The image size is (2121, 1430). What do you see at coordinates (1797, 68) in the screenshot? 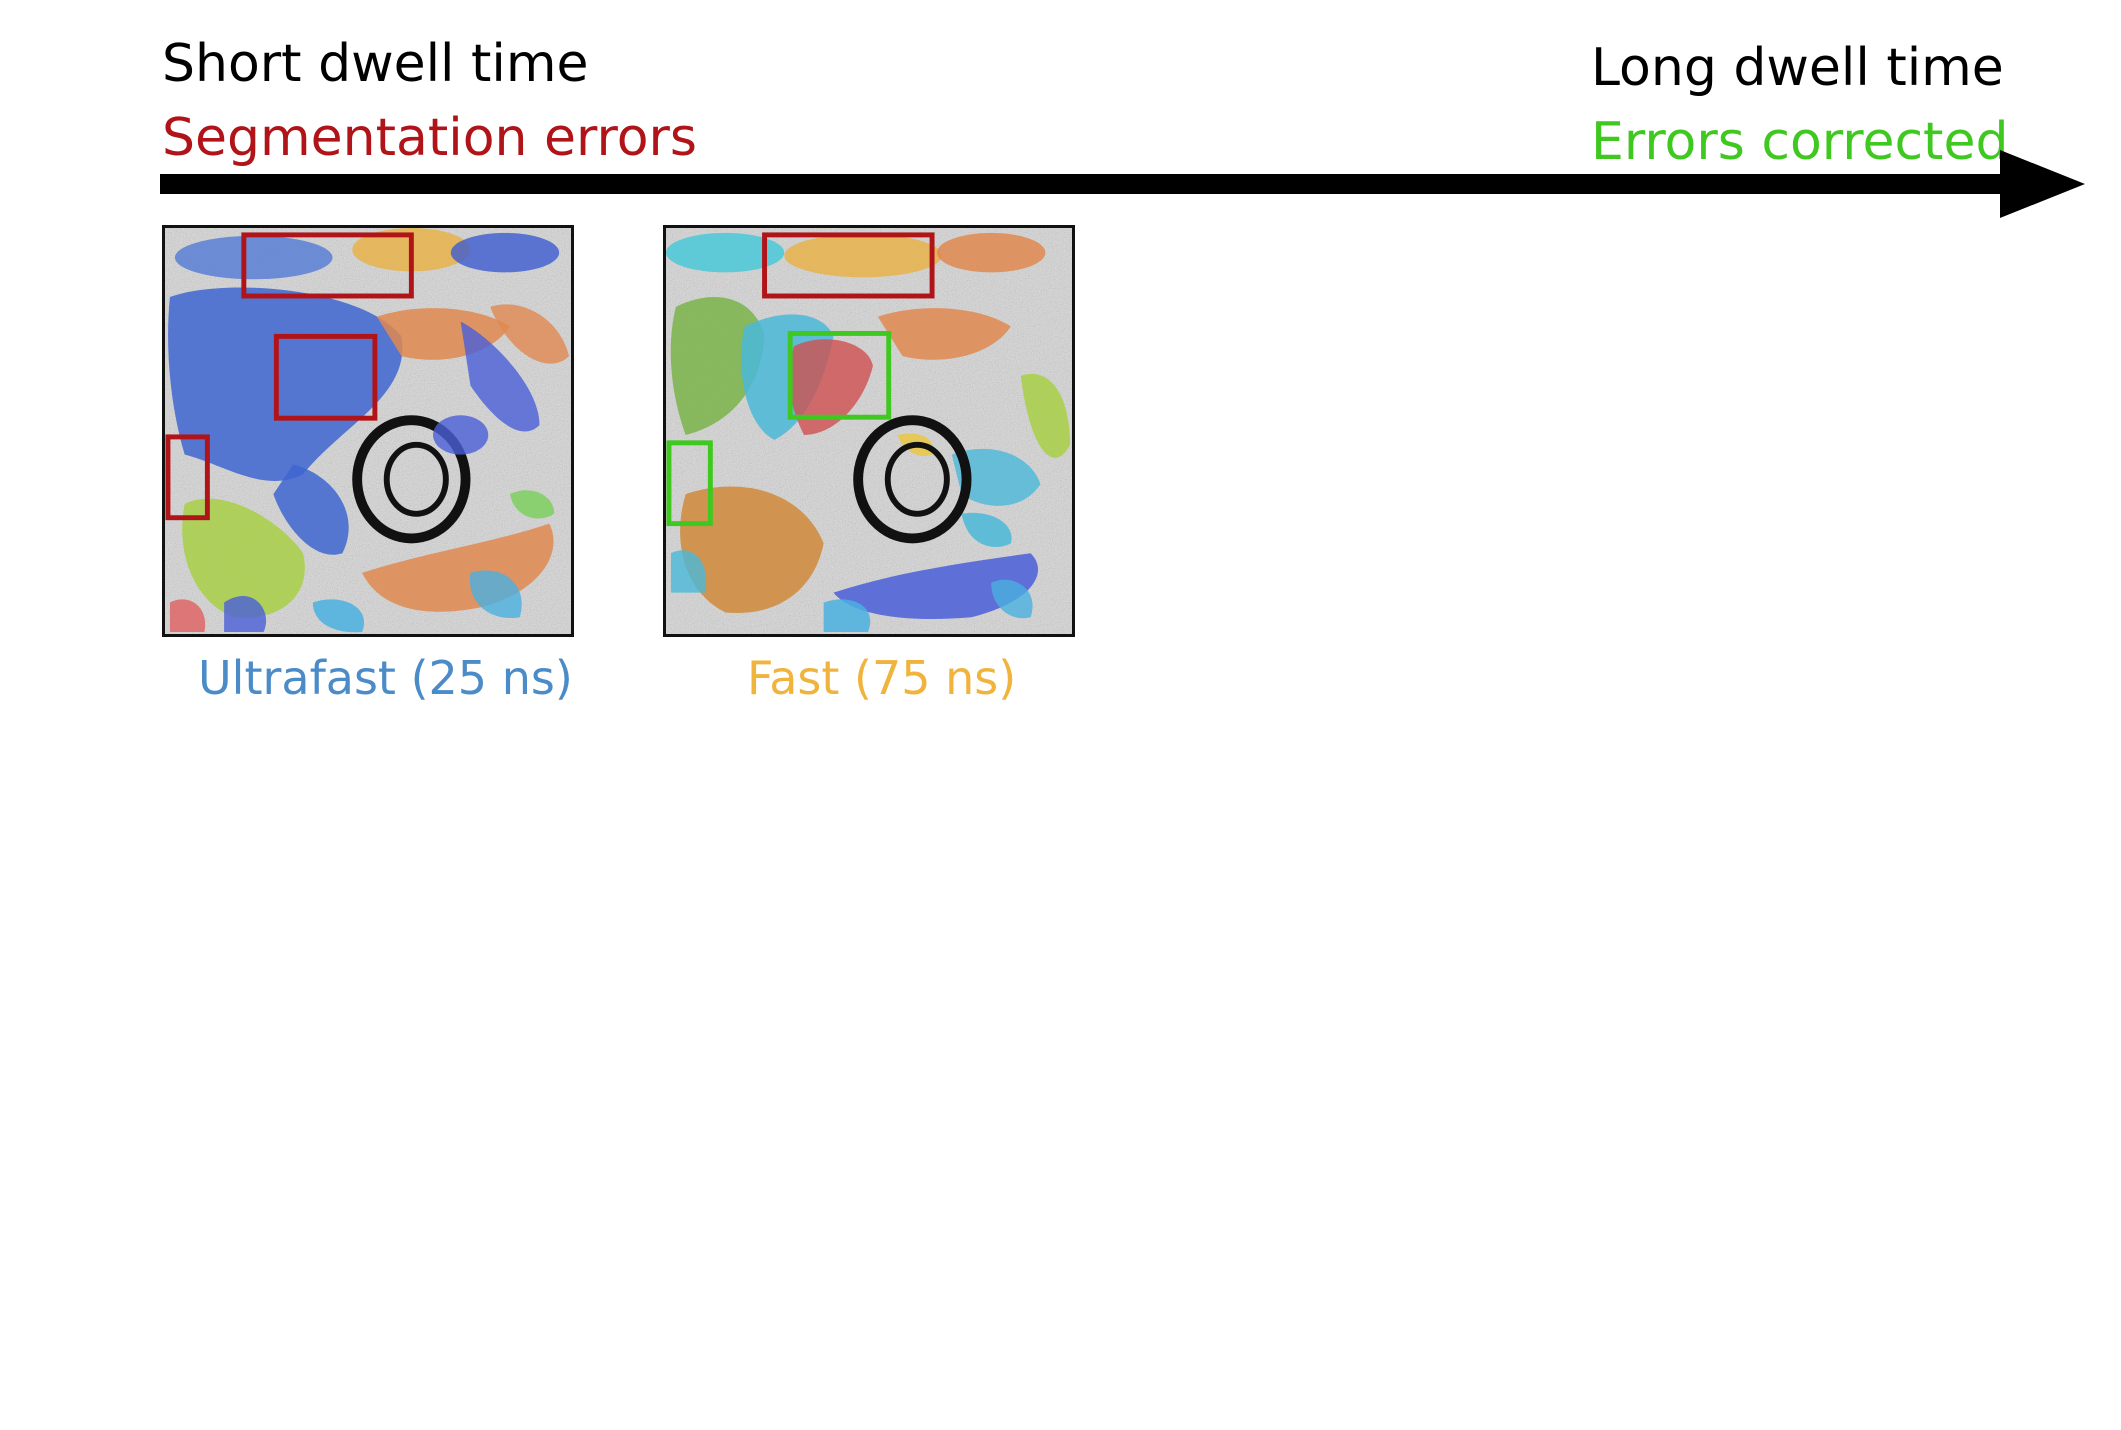
I see `long-dwell-time-label: Long dwell time` at bounding box center [1797, 68].